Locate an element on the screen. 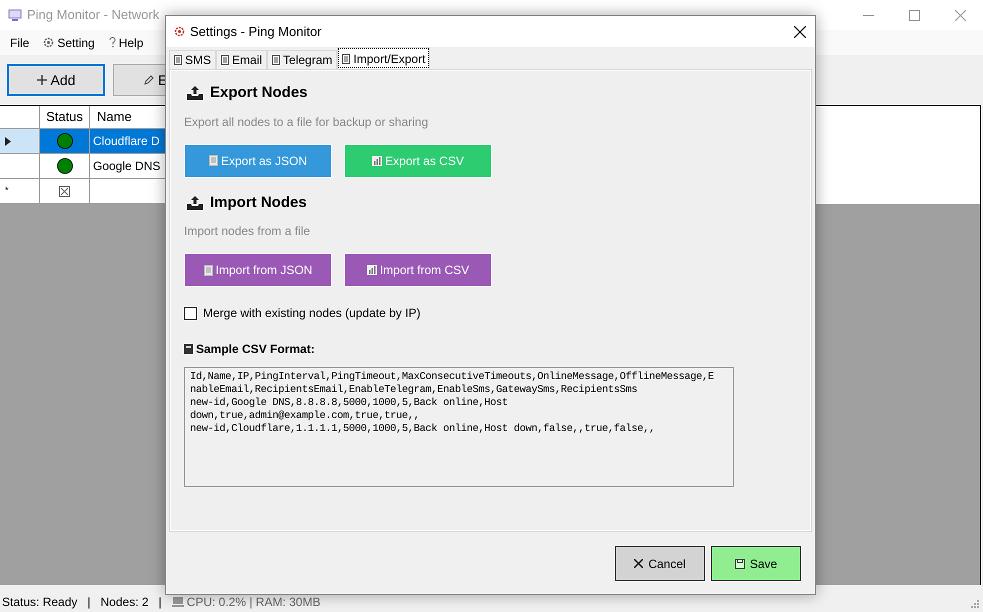 The width and height of the screenshot is (983, 612). code-line: down,true,admin@example.com,true,true,, is located at coordinates (305, 416).